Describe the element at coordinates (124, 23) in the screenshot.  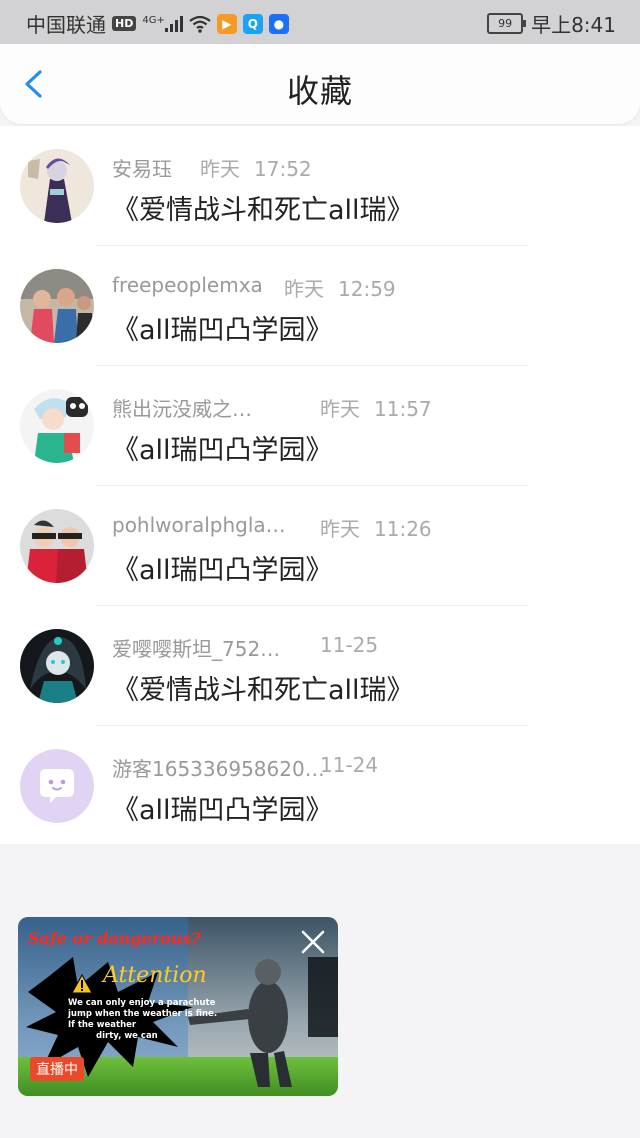
I see `hd-badge: HD` at that location.